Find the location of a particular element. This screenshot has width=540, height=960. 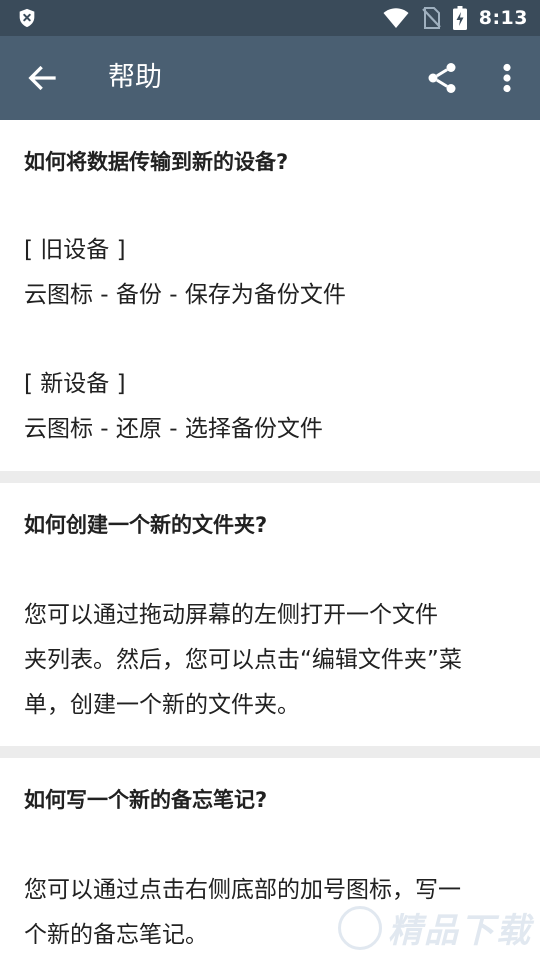

card-title: 如何写一个新的备忘笔记? is located at coordinates (146, 800).